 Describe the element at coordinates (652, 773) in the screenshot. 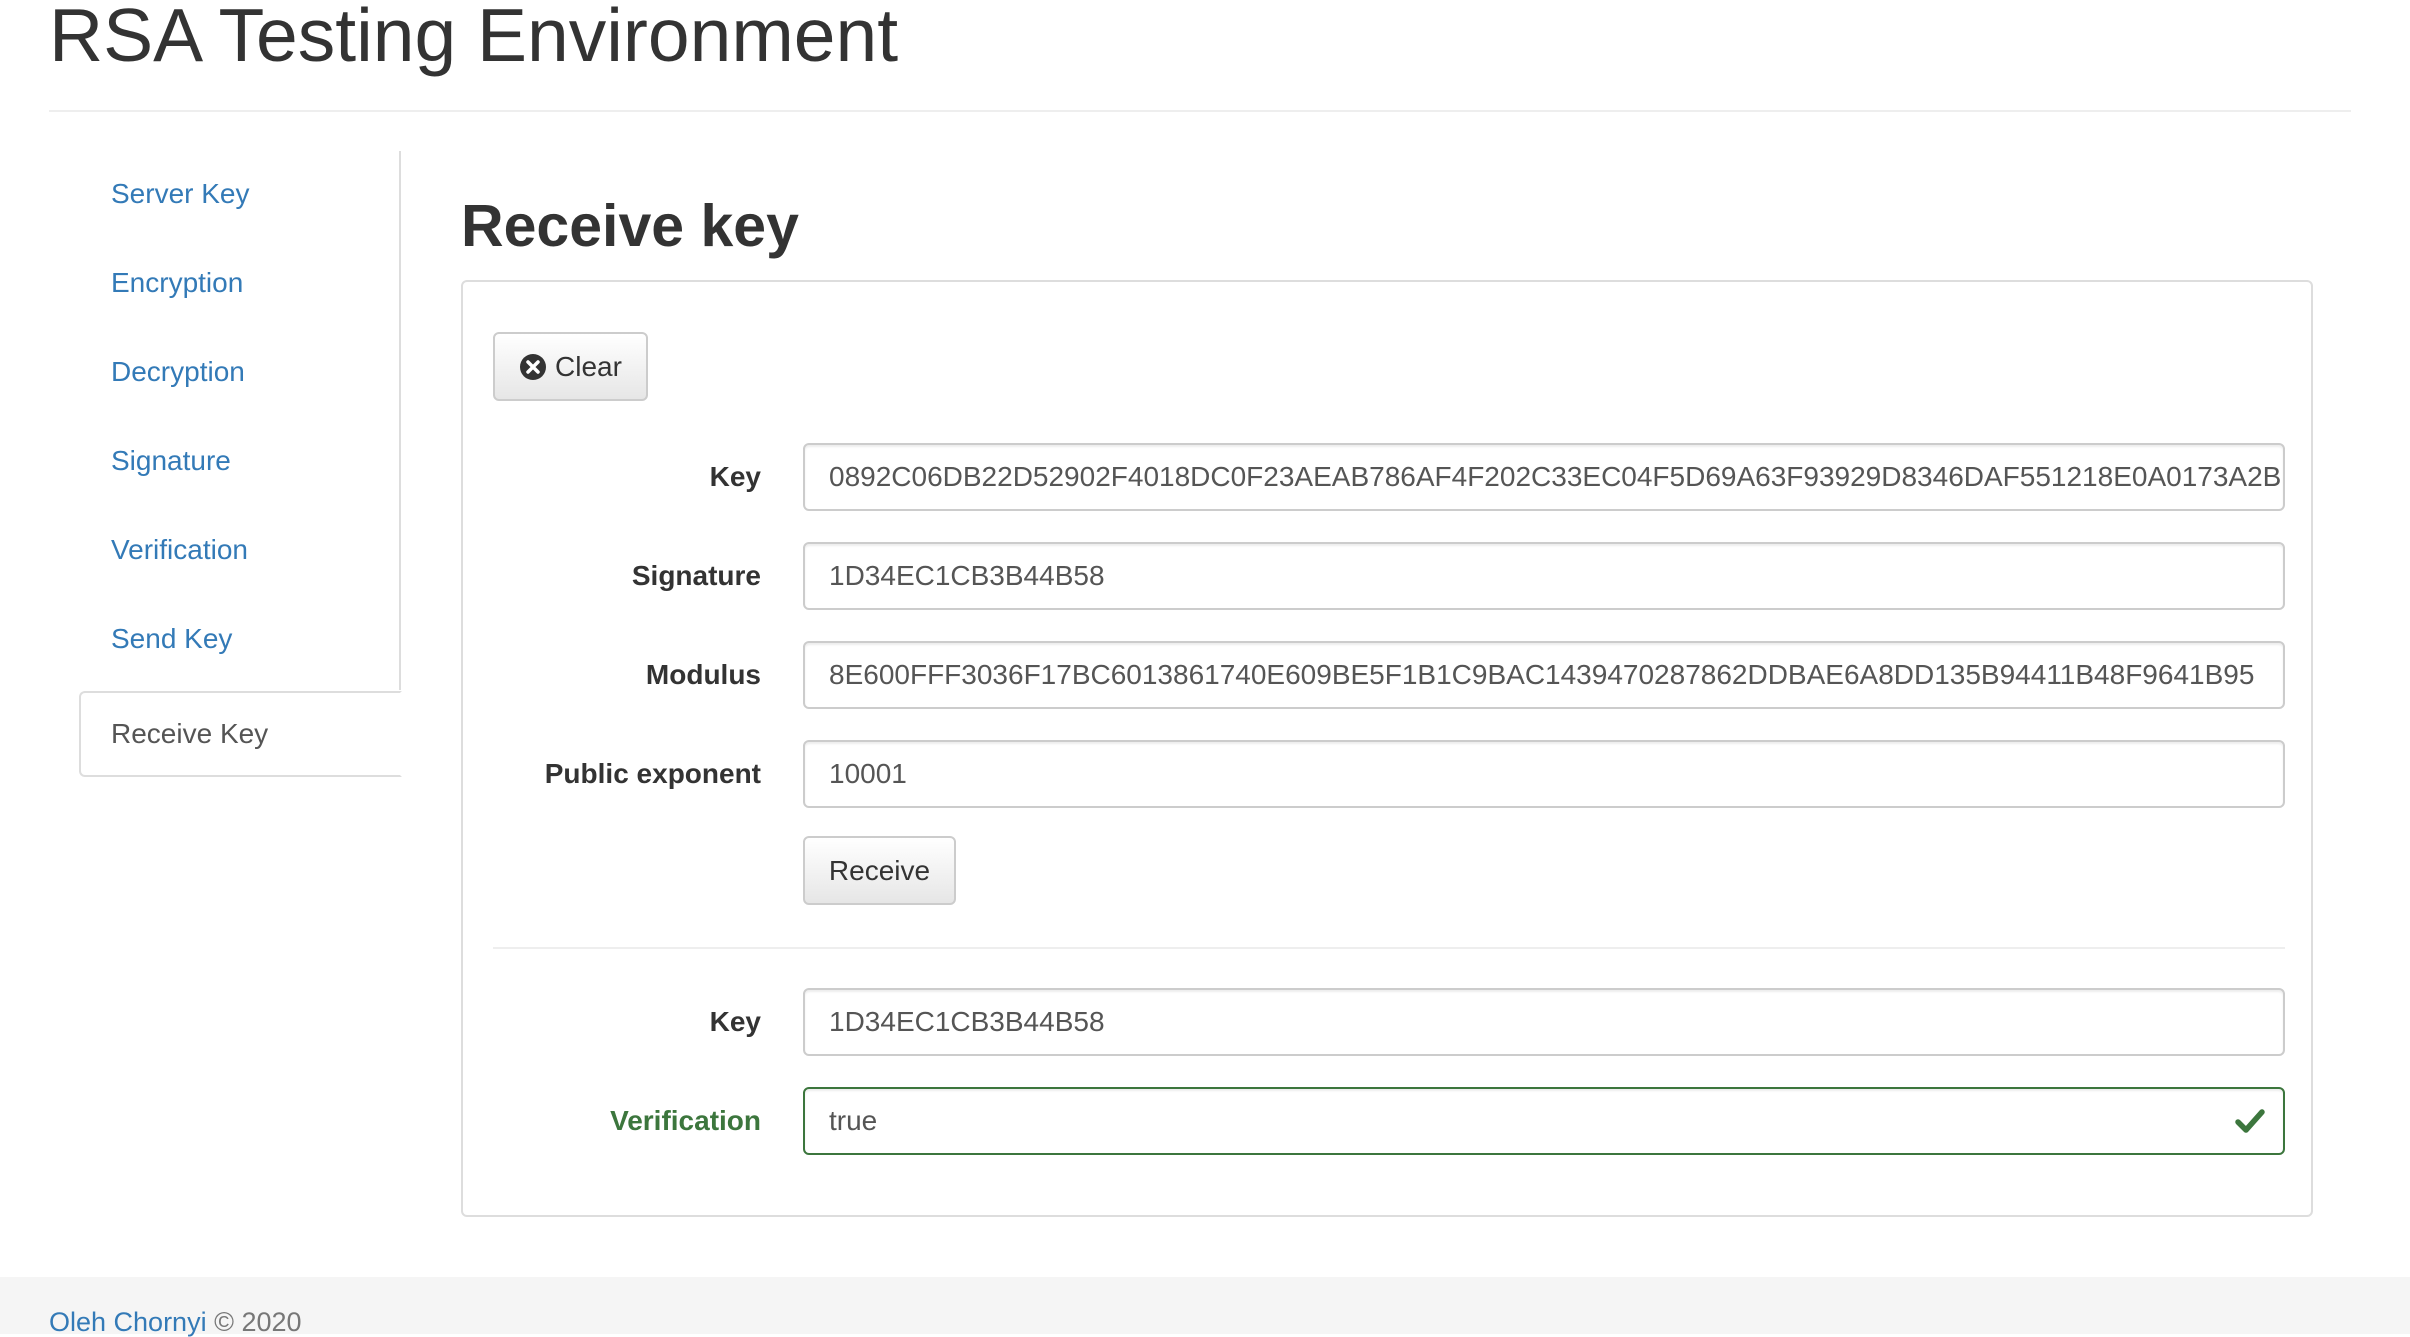

I see `public-exponent-label: Public exponent` at that location.